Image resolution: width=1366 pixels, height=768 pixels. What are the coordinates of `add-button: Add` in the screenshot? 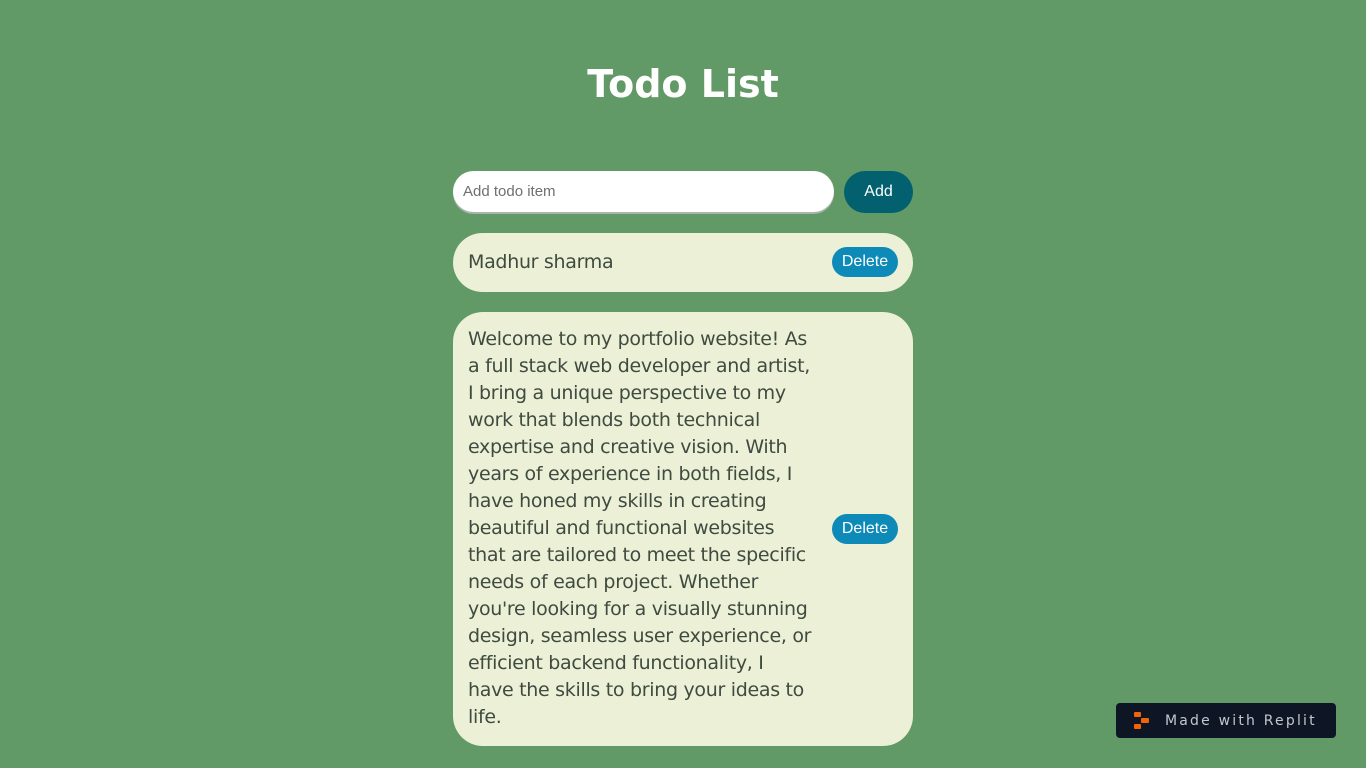 It's located at (878, 192).